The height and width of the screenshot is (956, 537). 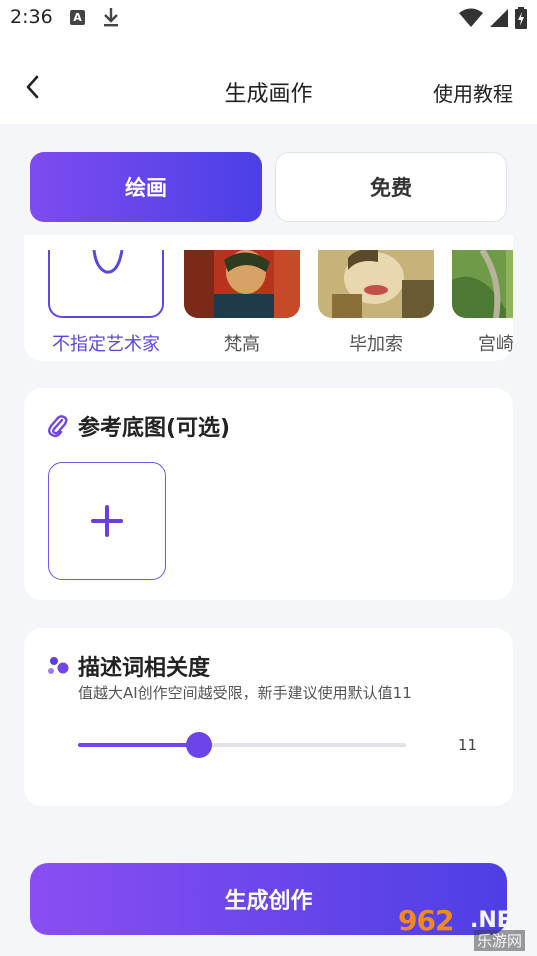 What do you see at coordinates (495, 344) in the screenshot?
I see `artist-name: 宫崎` at bounding box center [495, 344].